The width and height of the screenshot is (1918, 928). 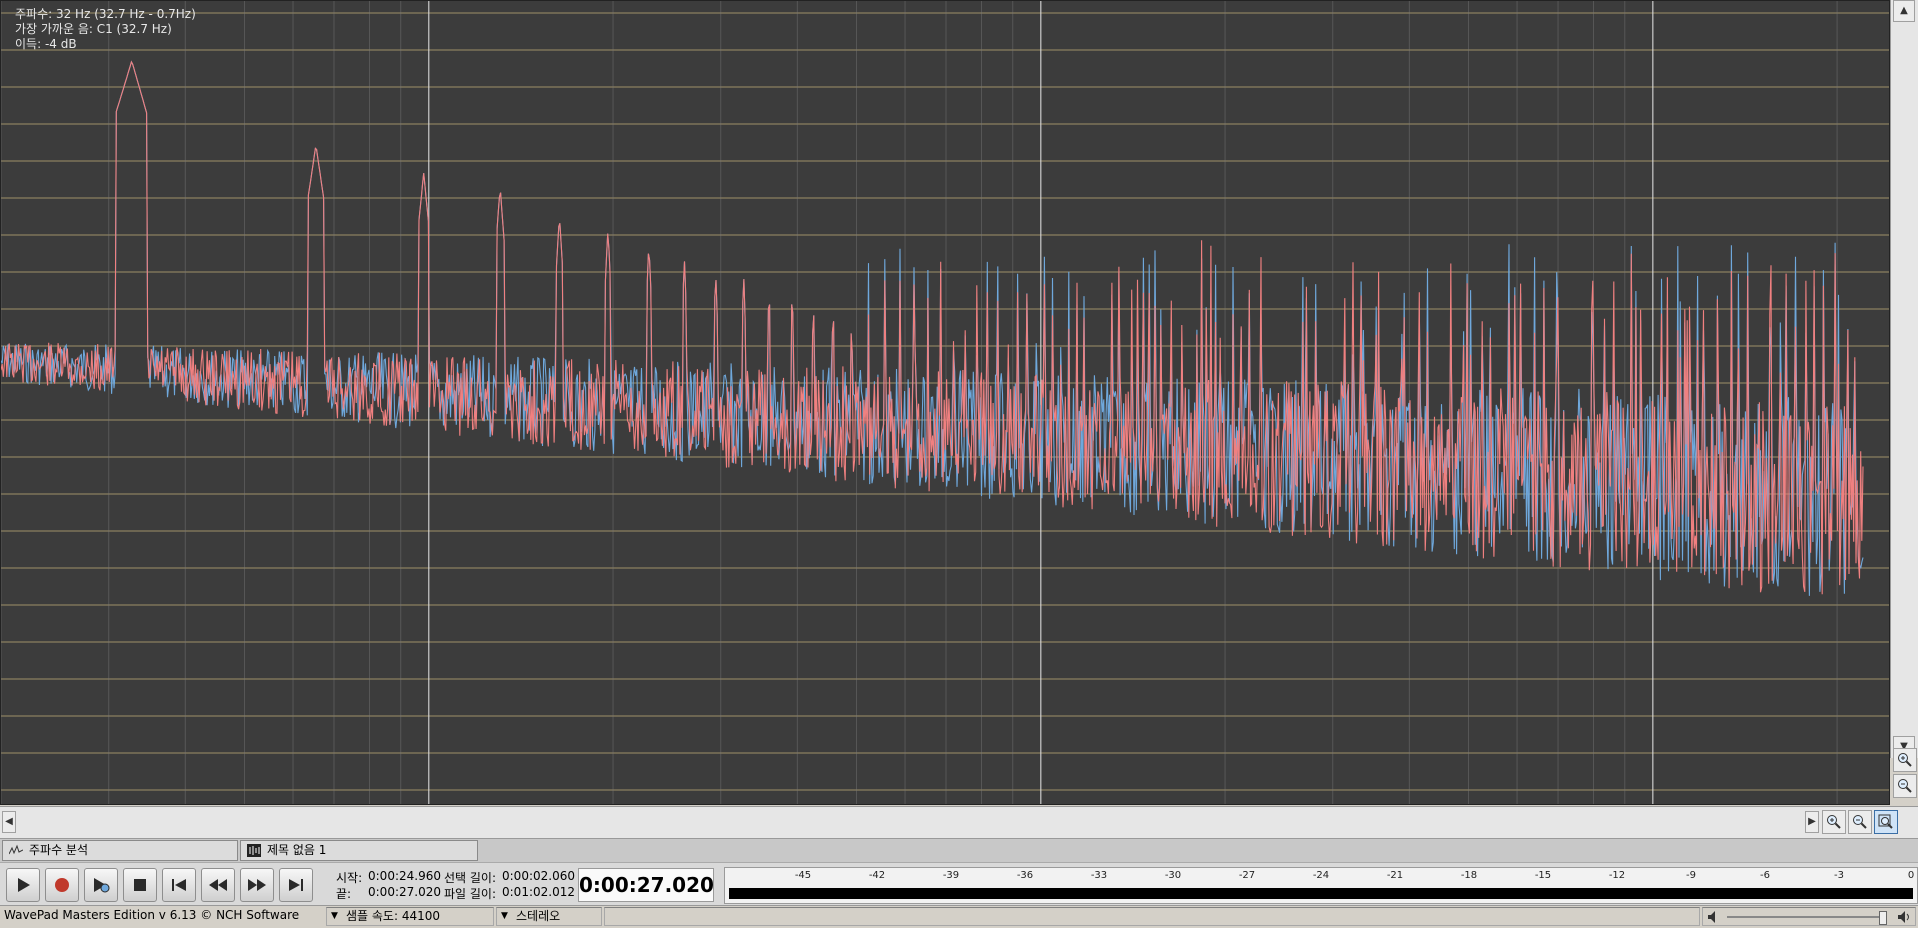 I want to click on play-button, so click(x=23, y=885).